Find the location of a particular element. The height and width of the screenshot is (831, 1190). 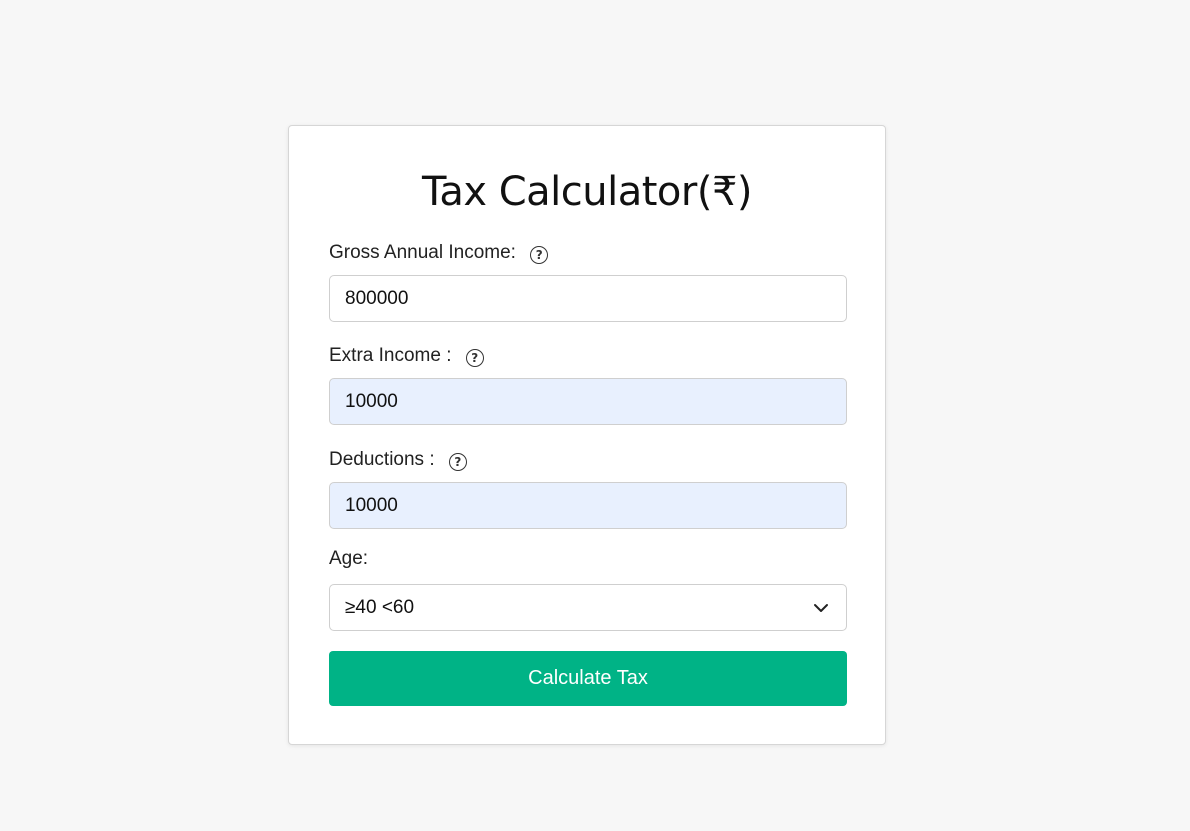

extra-income-field: Extra Income : ? is located at coordinates (588, 384).